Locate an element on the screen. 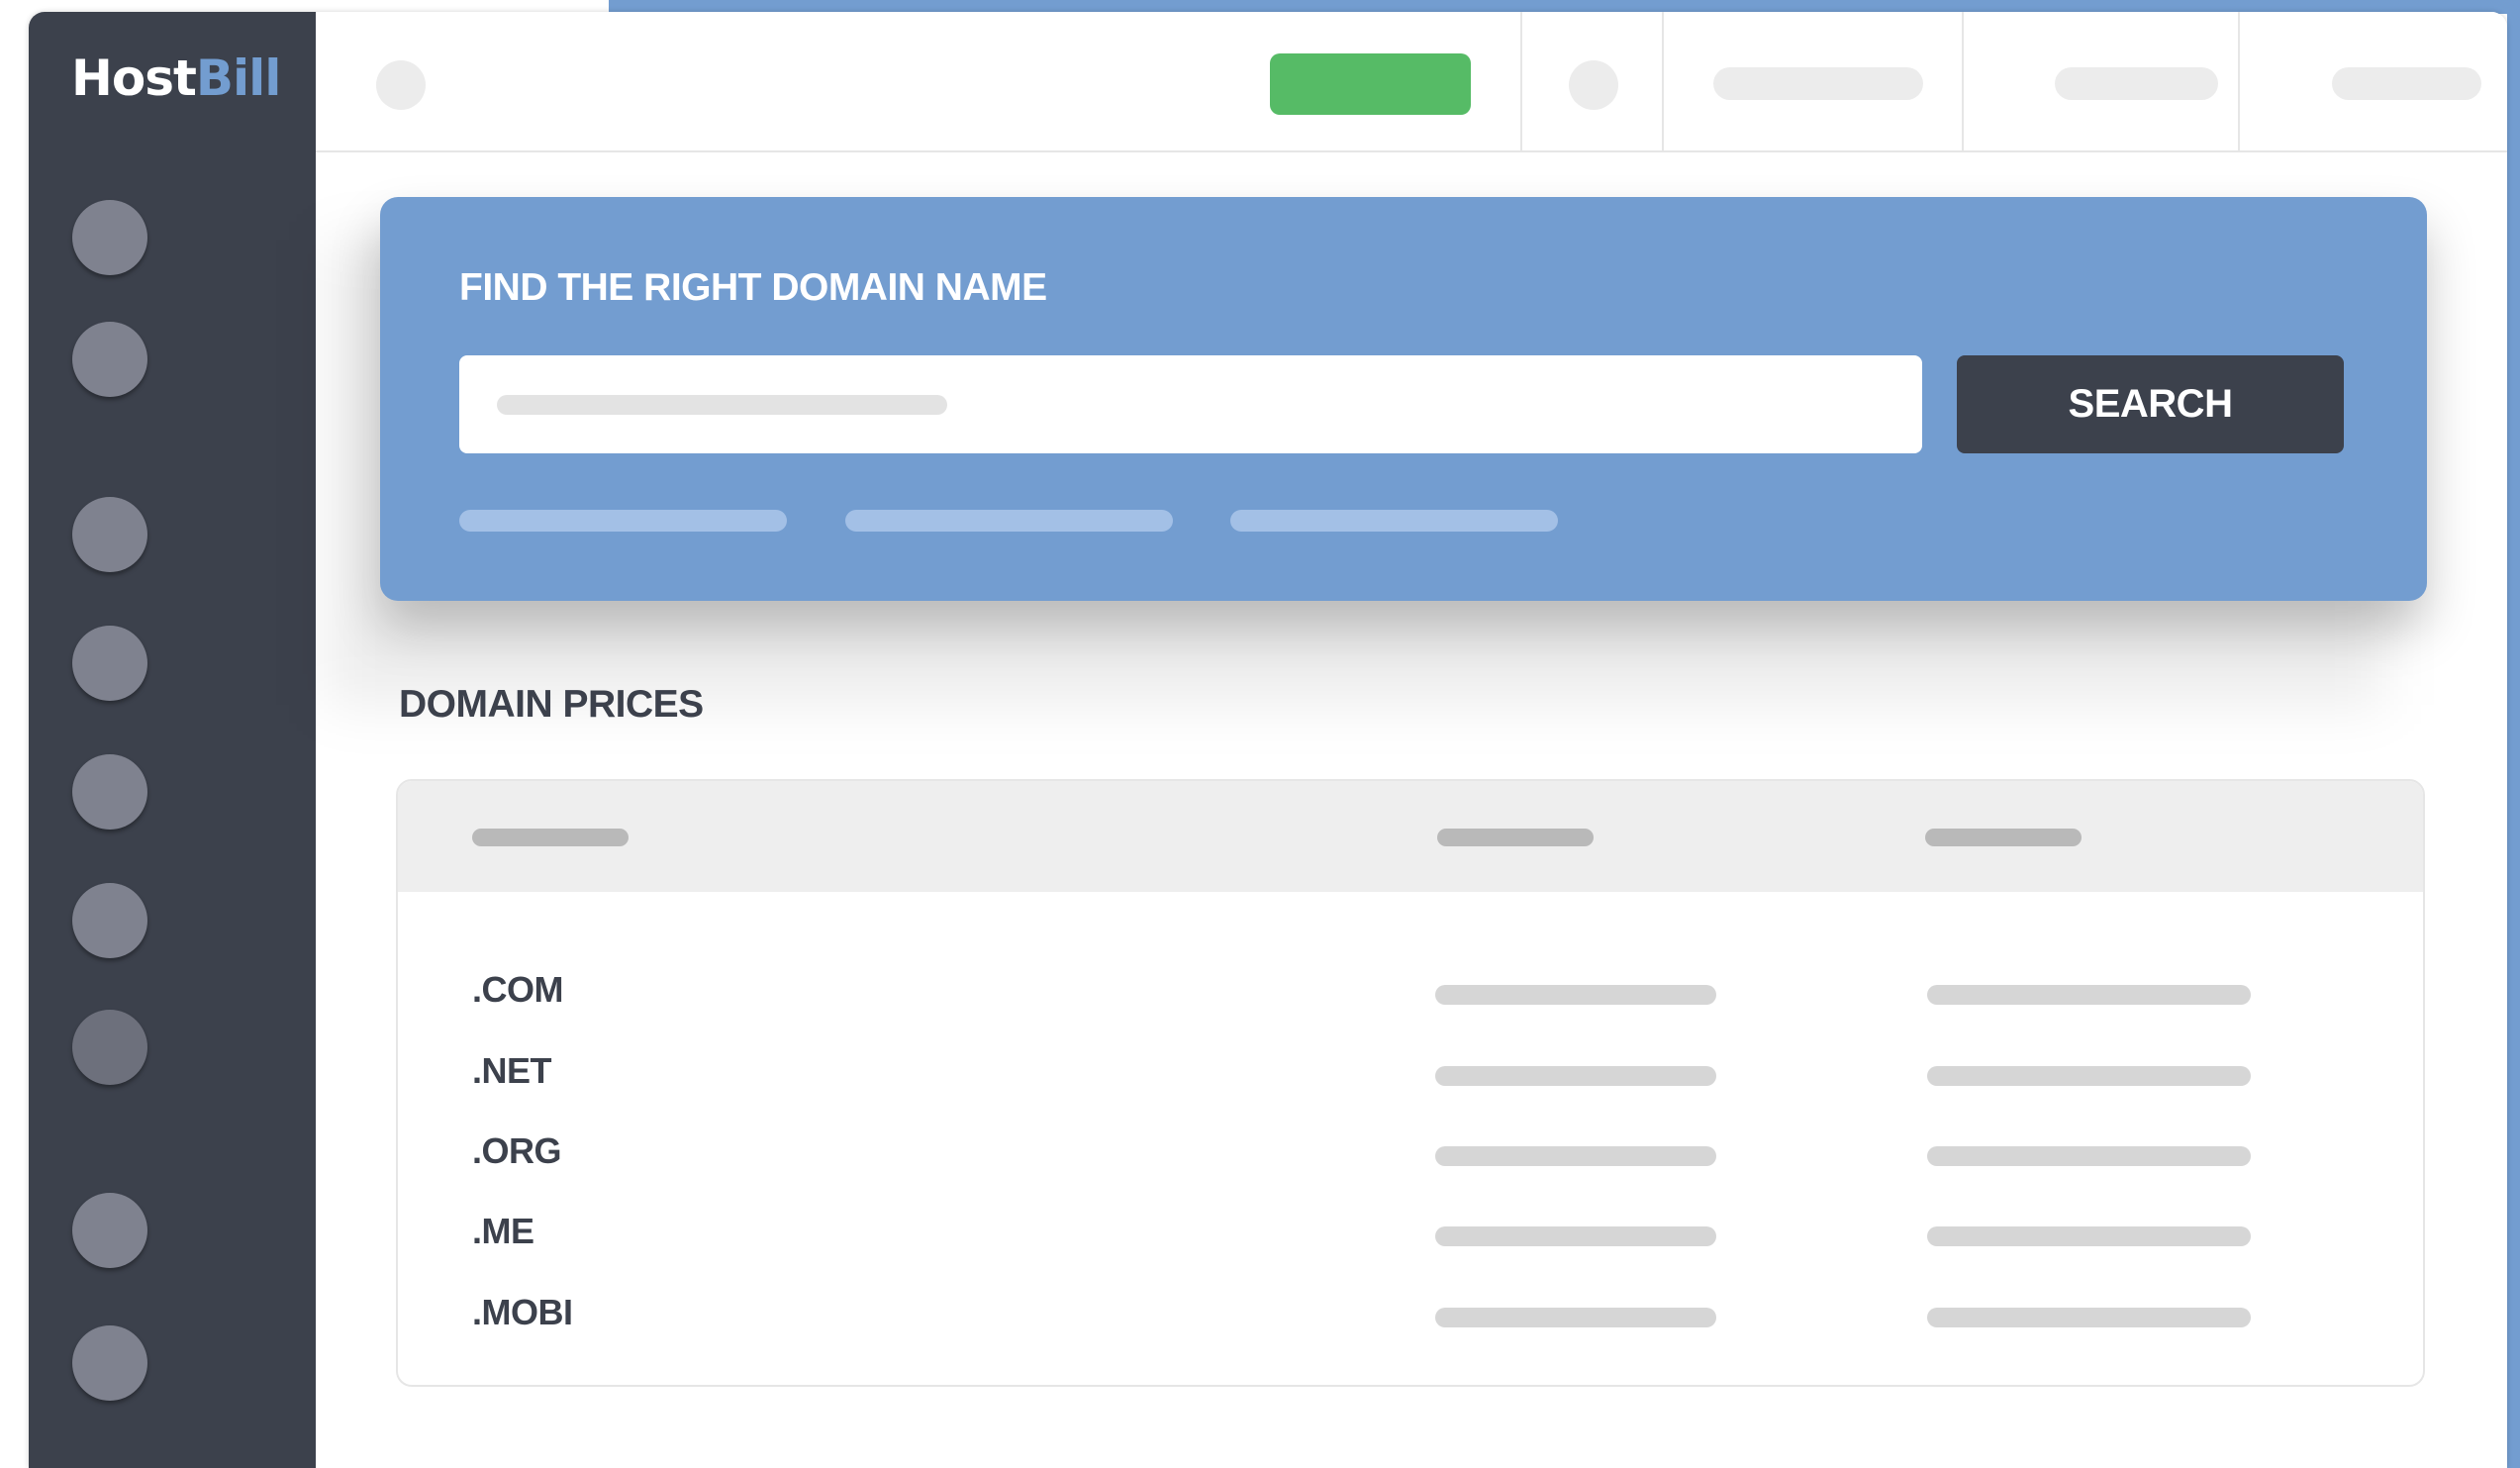 This screenshot has width=2520, height=1468. tld-label: .NET is located at coordinates (512, 1070).